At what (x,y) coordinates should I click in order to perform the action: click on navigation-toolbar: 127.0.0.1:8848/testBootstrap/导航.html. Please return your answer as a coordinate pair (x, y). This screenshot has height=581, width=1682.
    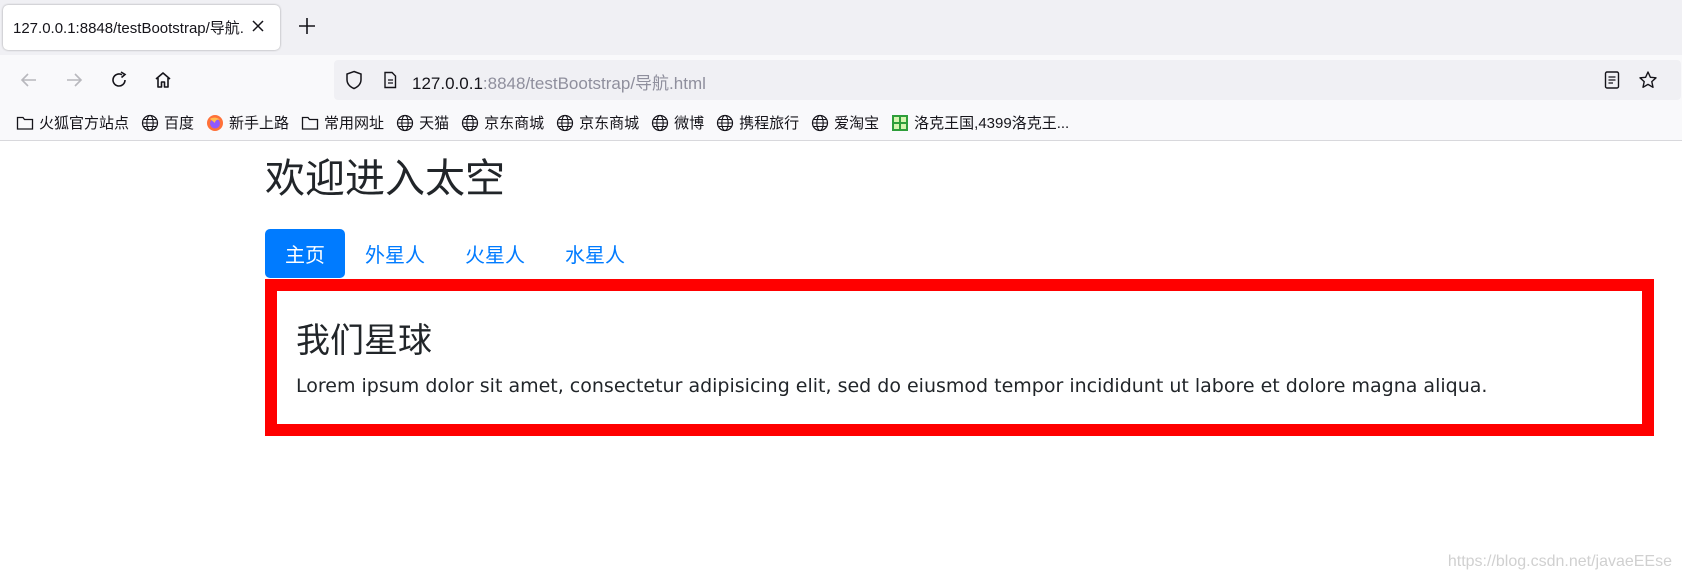
    Looking at the image, I should click on (841, 80).